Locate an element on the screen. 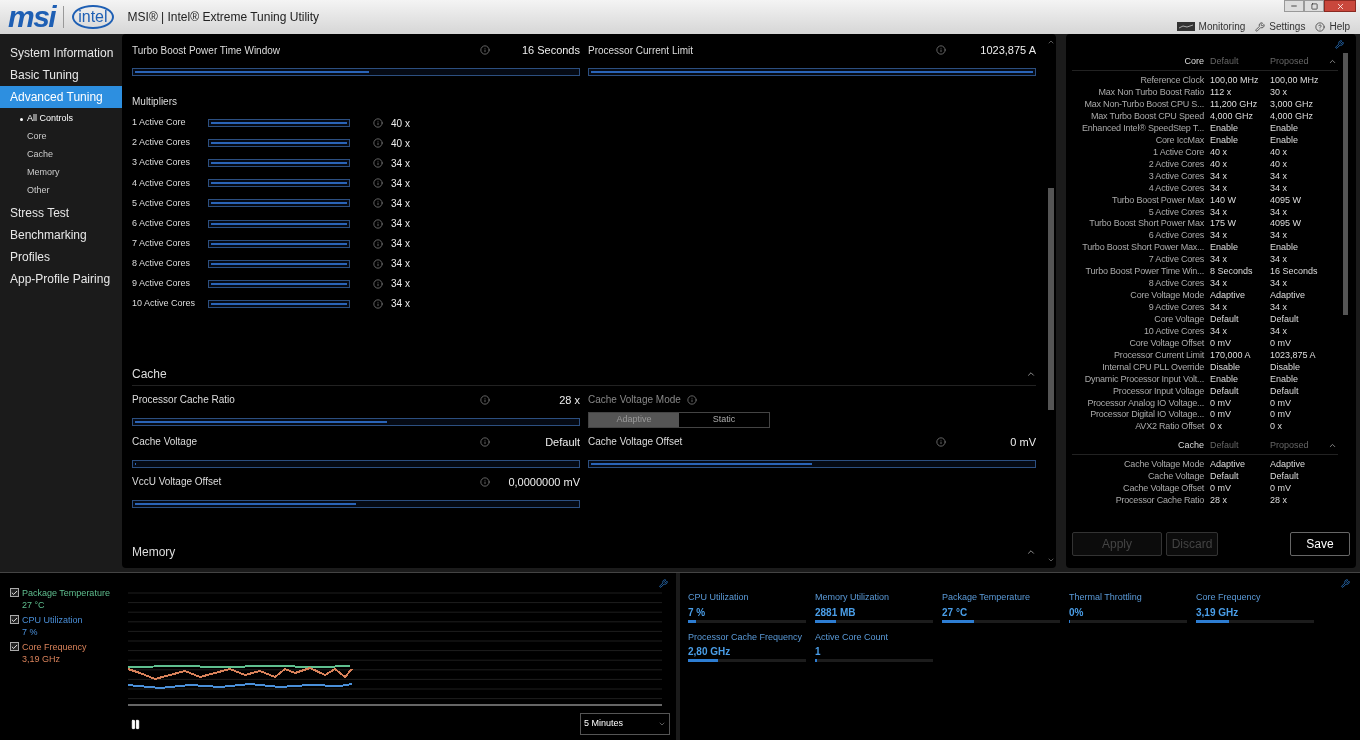 This screenshot has height=740, width=1360. default-value: 34 x is located at coordinates (1219, 284).